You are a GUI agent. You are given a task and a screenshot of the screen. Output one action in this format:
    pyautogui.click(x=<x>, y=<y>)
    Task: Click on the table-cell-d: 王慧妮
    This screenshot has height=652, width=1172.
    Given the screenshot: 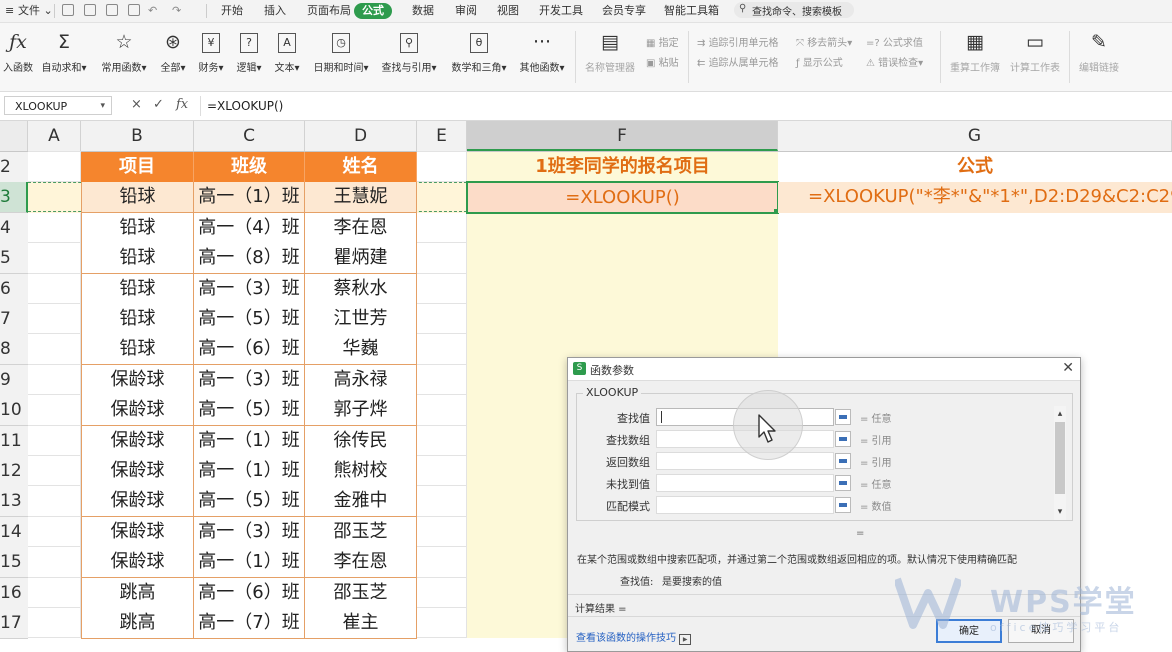 What is the action you would take?
    pyautogui.click(x=361, y=198)
    